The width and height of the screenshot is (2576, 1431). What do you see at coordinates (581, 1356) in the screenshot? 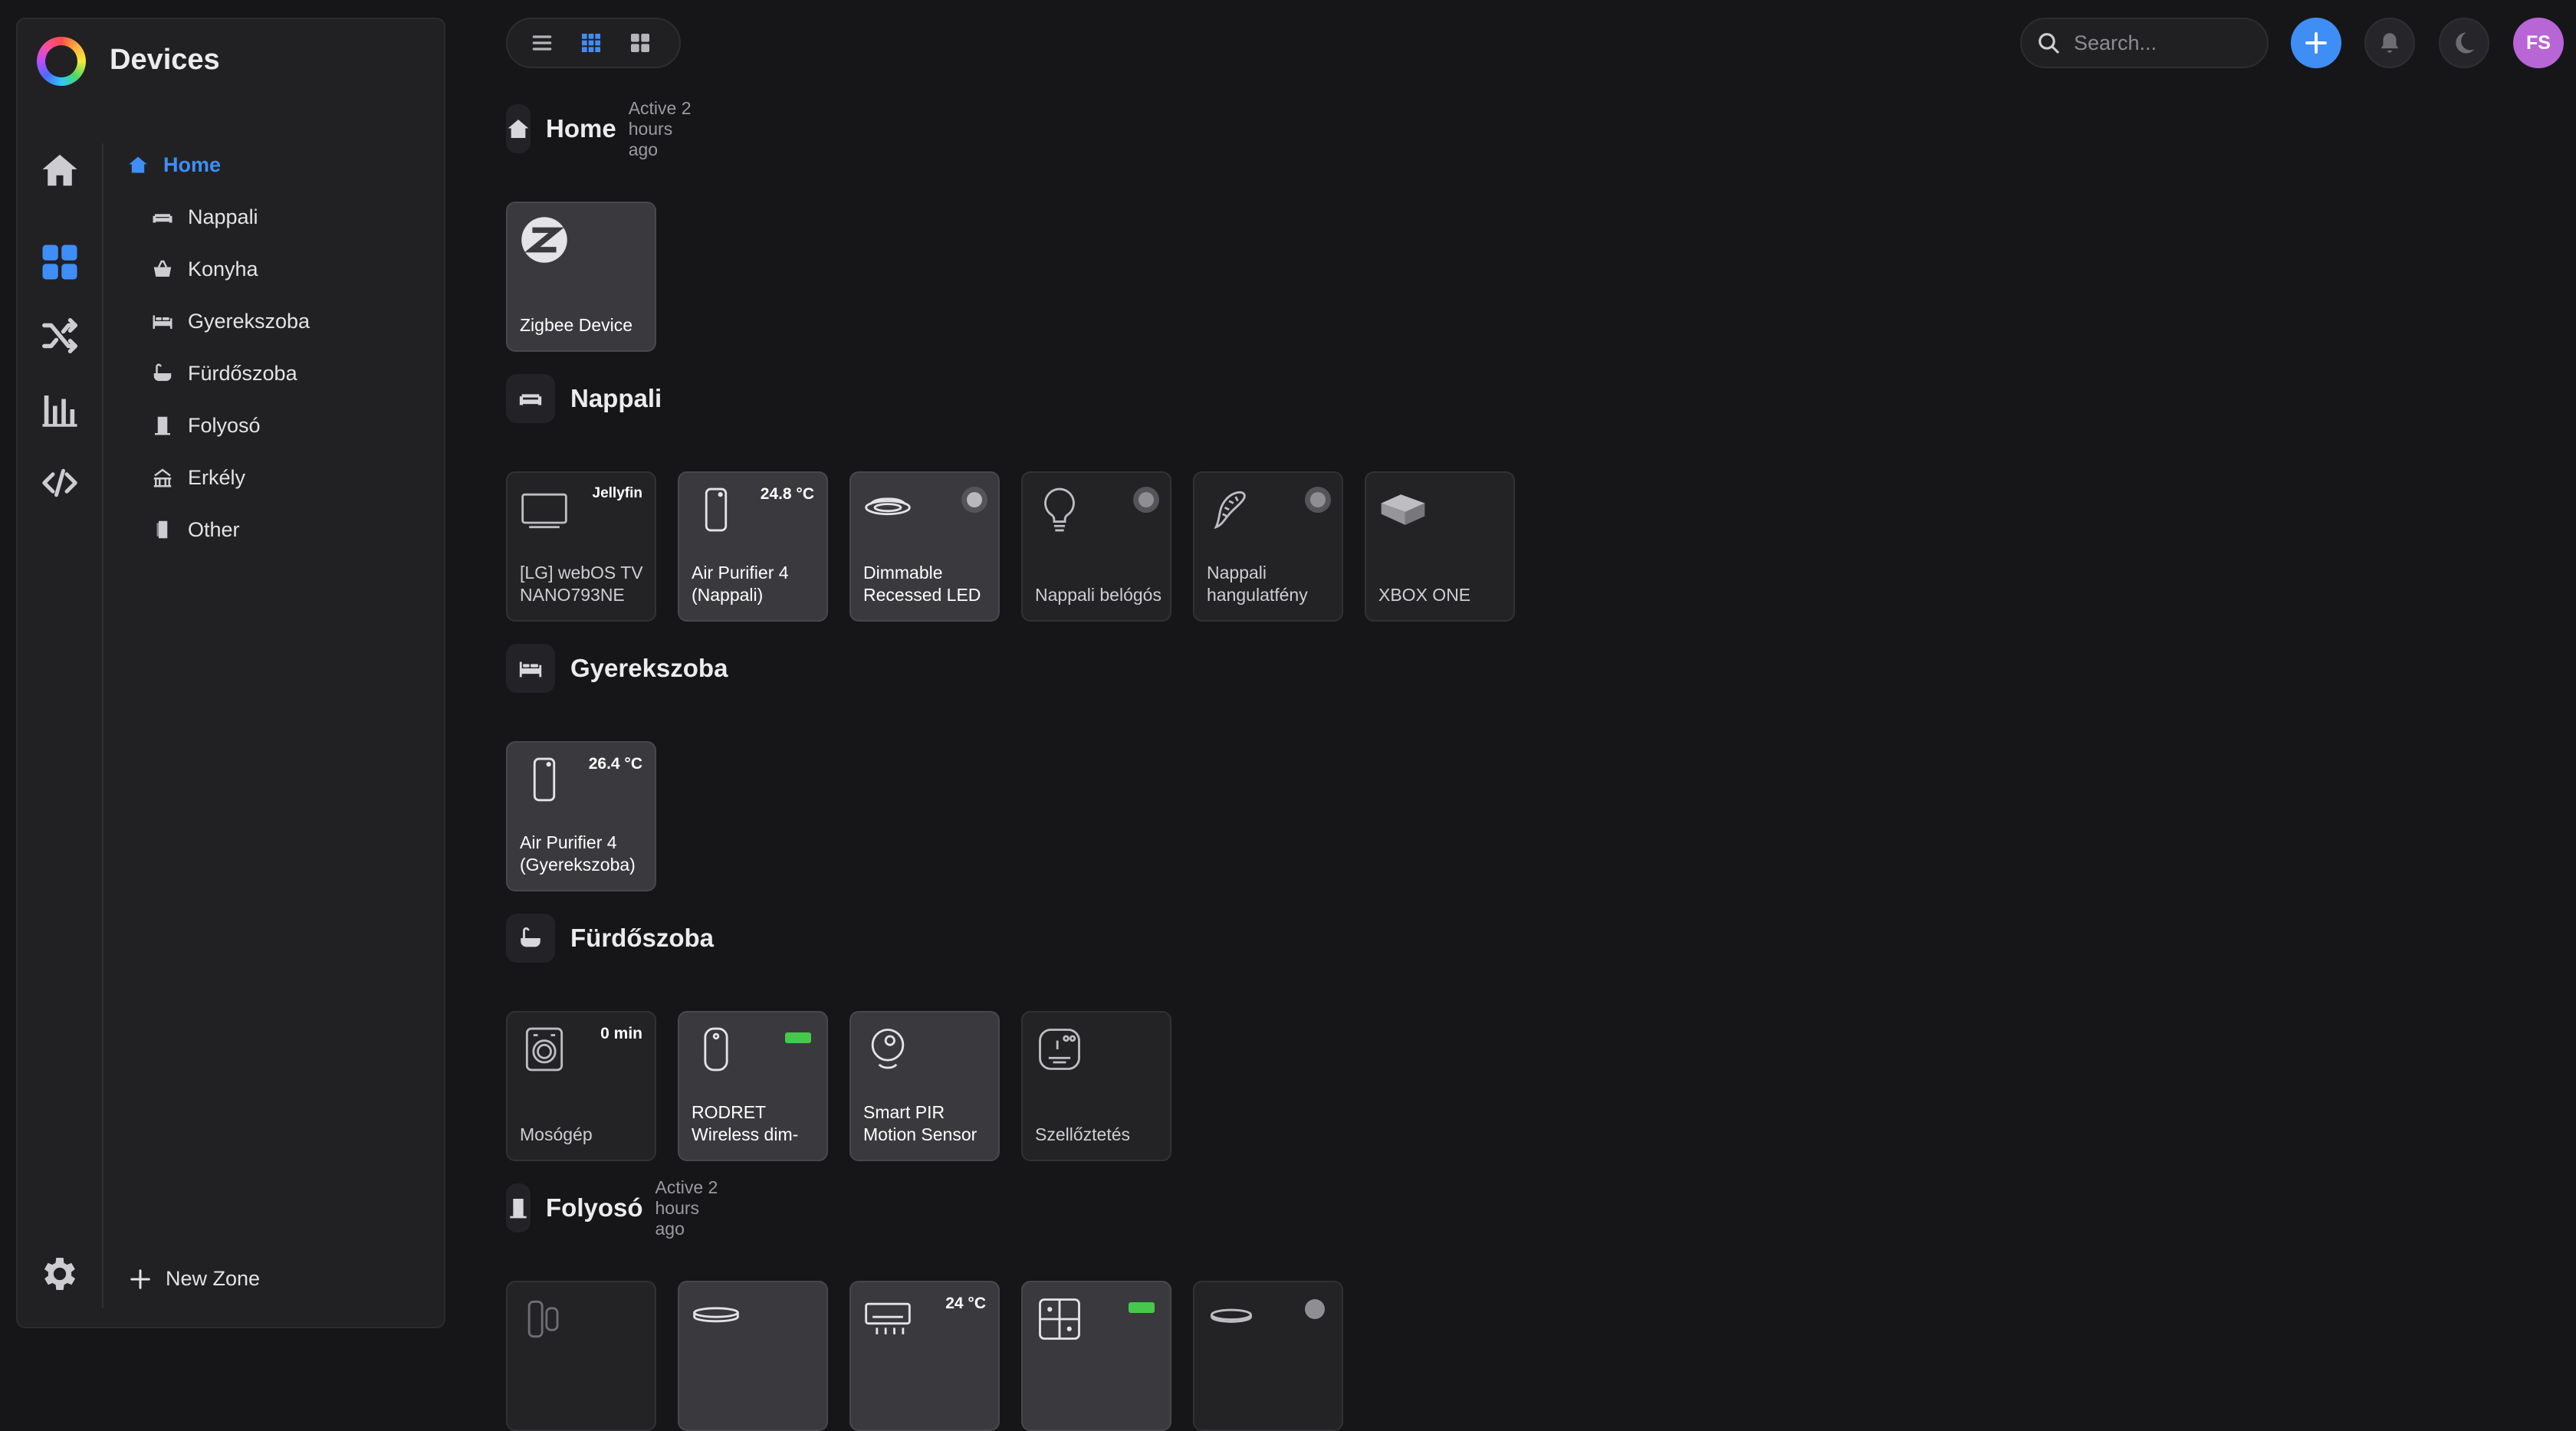
I see `device-card-door-sensor` at bounding box center [581, 1356].